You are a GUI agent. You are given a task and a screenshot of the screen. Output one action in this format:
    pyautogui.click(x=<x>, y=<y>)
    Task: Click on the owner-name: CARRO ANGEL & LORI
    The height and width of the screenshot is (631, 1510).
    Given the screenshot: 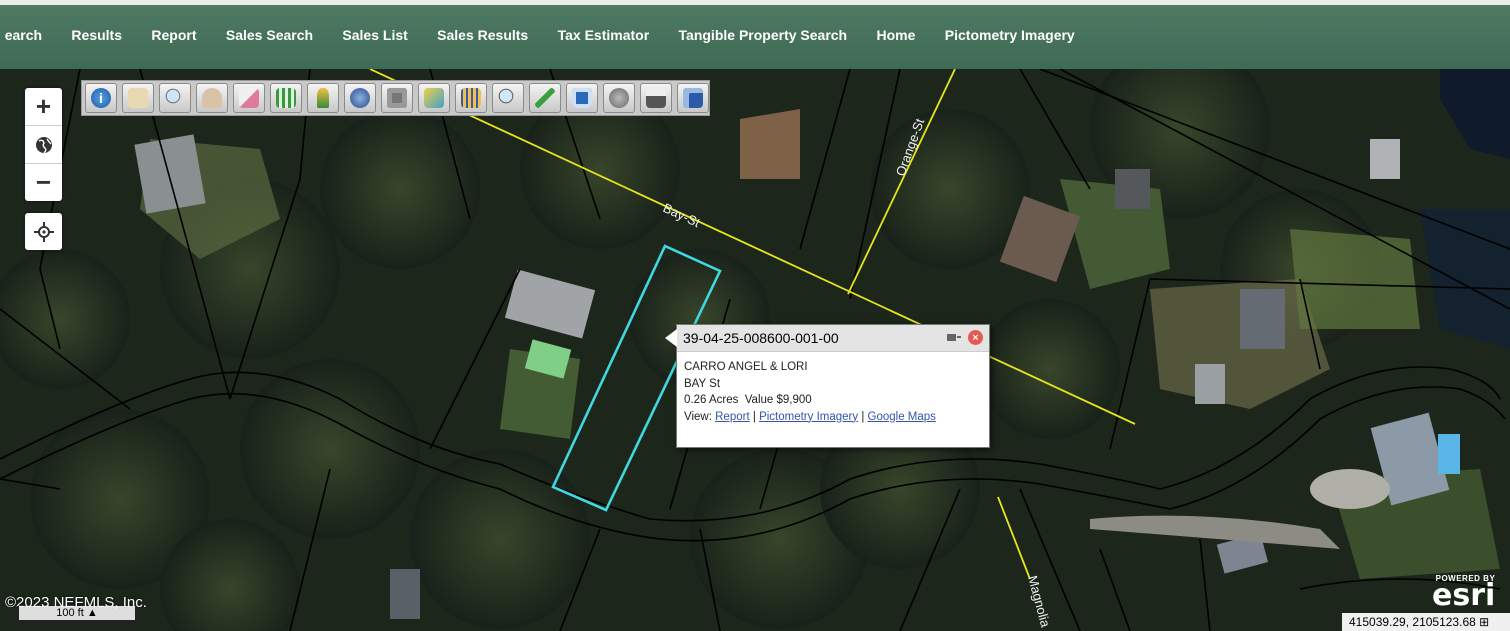 What is the action you would take?
    pyautogui.click(x=746, y=367)
    